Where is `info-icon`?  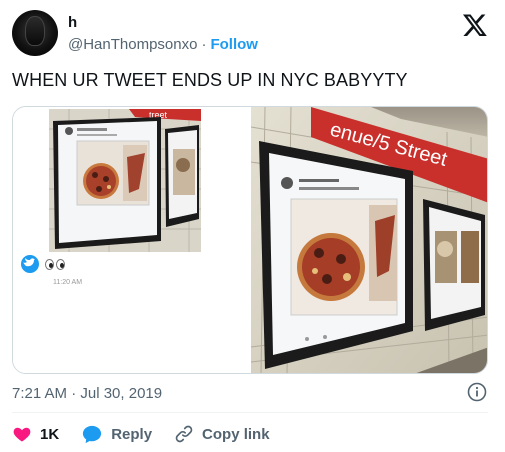 info-icon is located at coordinates (477, 392).